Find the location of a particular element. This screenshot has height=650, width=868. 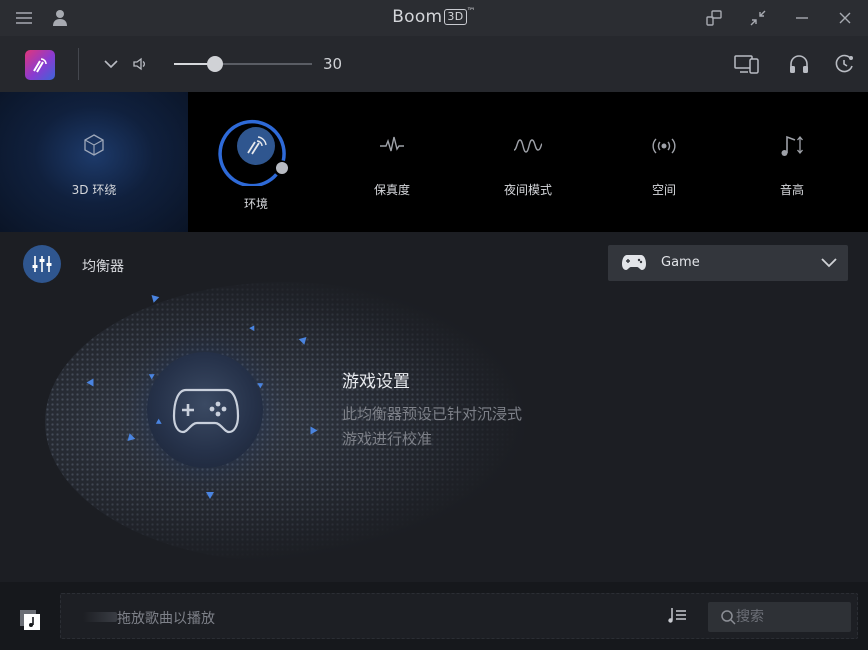

remote-icon is located at coordinates (714, 18).